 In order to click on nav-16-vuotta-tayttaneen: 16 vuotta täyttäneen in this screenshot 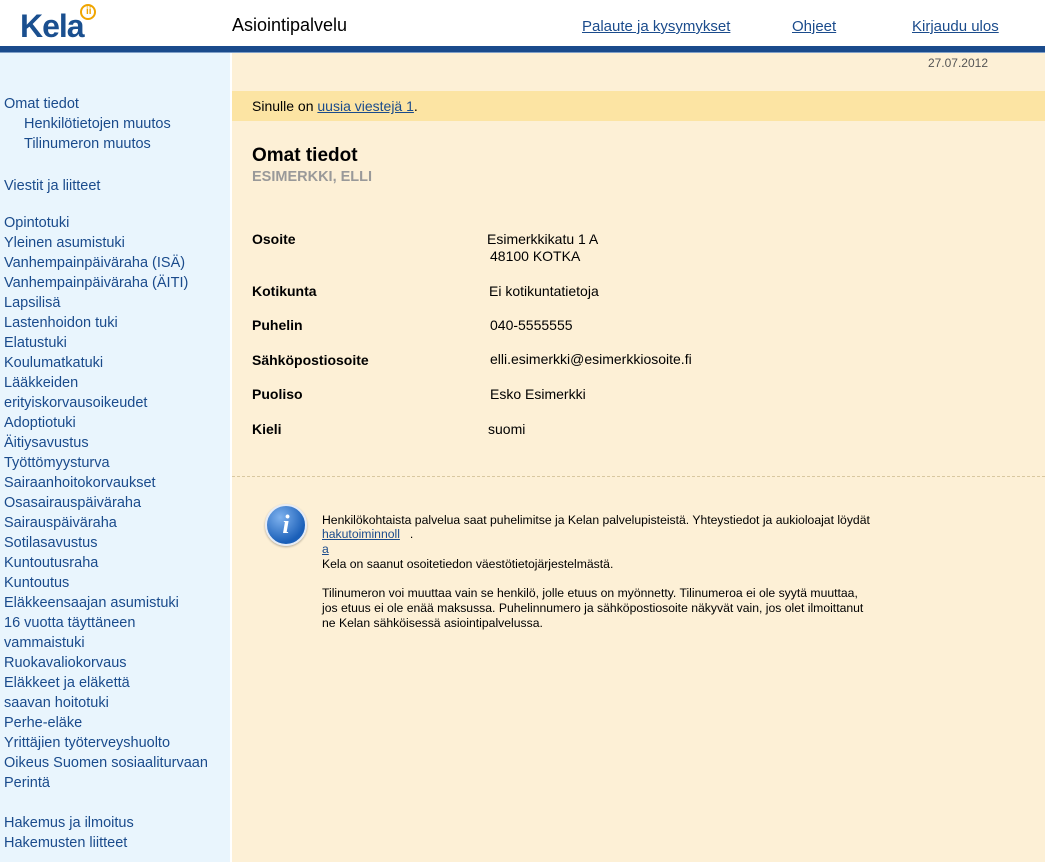, I will do `click(69, 623)`.